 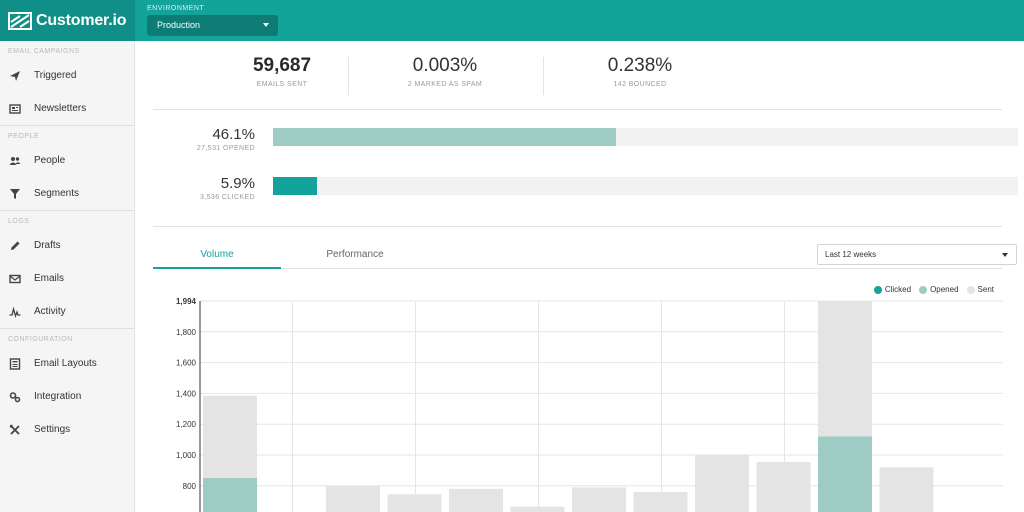 I want to click on sidebar-item-integration: Integration, so click(x=67, y=396).